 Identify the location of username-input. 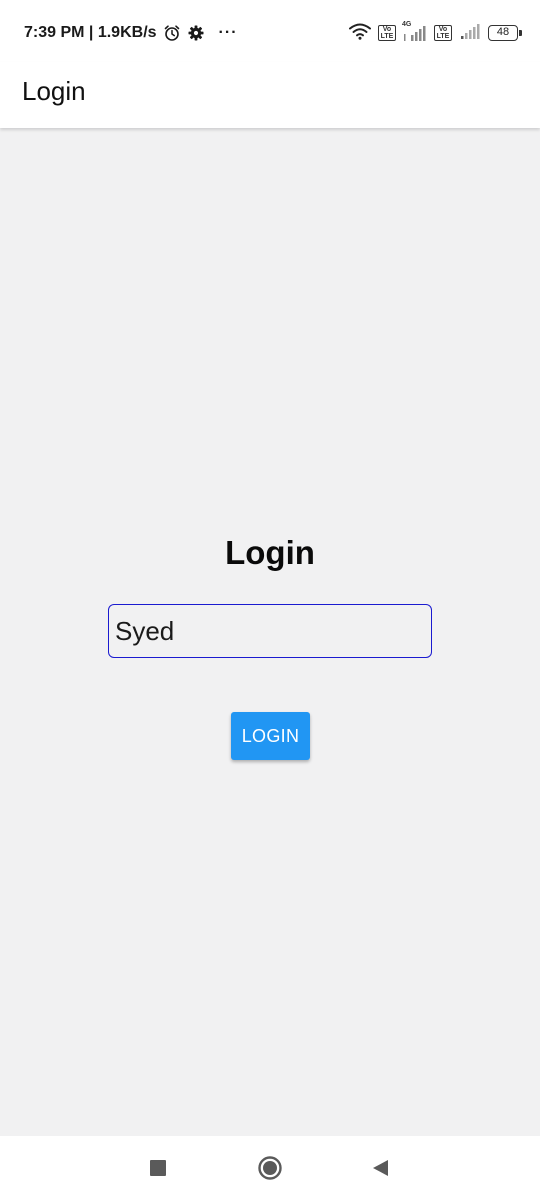
(270, 631).